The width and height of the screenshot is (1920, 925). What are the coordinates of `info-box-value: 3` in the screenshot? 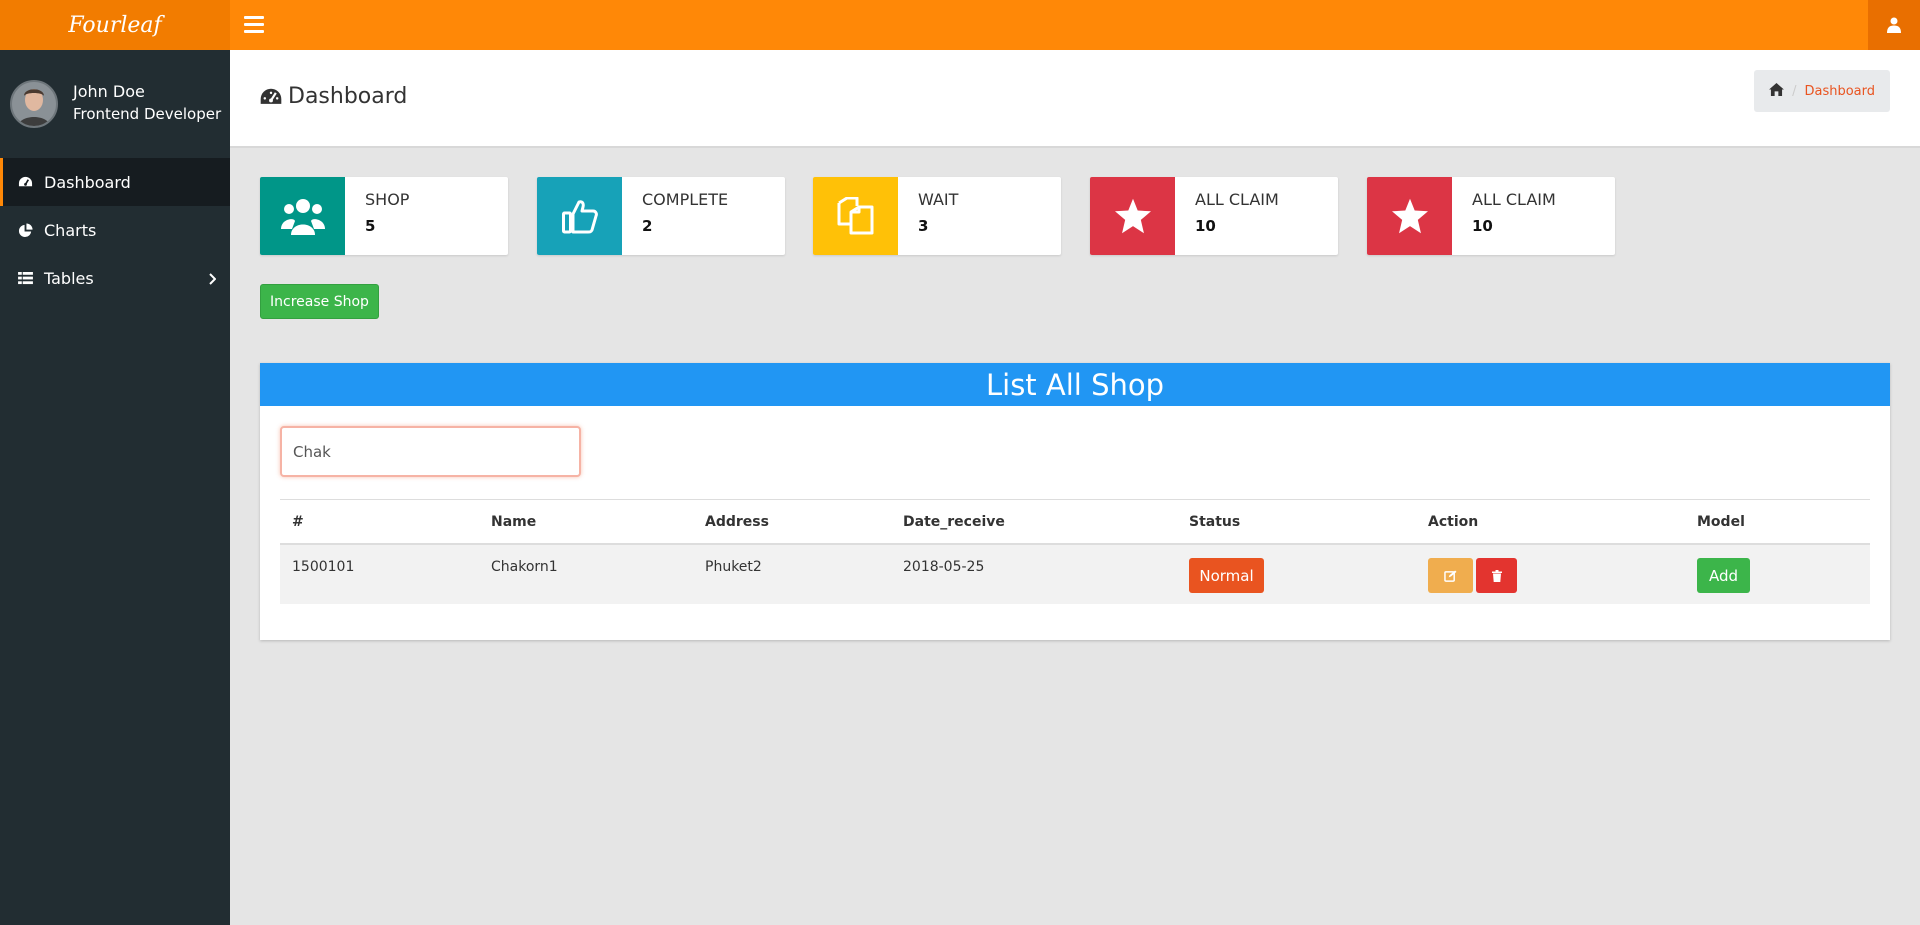 It's located at (923, 226).